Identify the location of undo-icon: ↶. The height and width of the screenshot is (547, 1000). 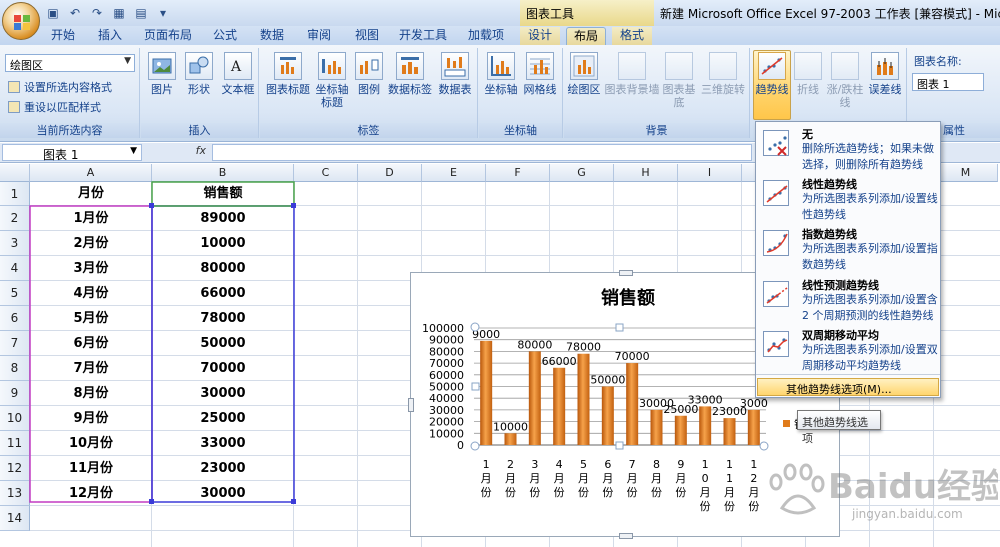
(75, 13).